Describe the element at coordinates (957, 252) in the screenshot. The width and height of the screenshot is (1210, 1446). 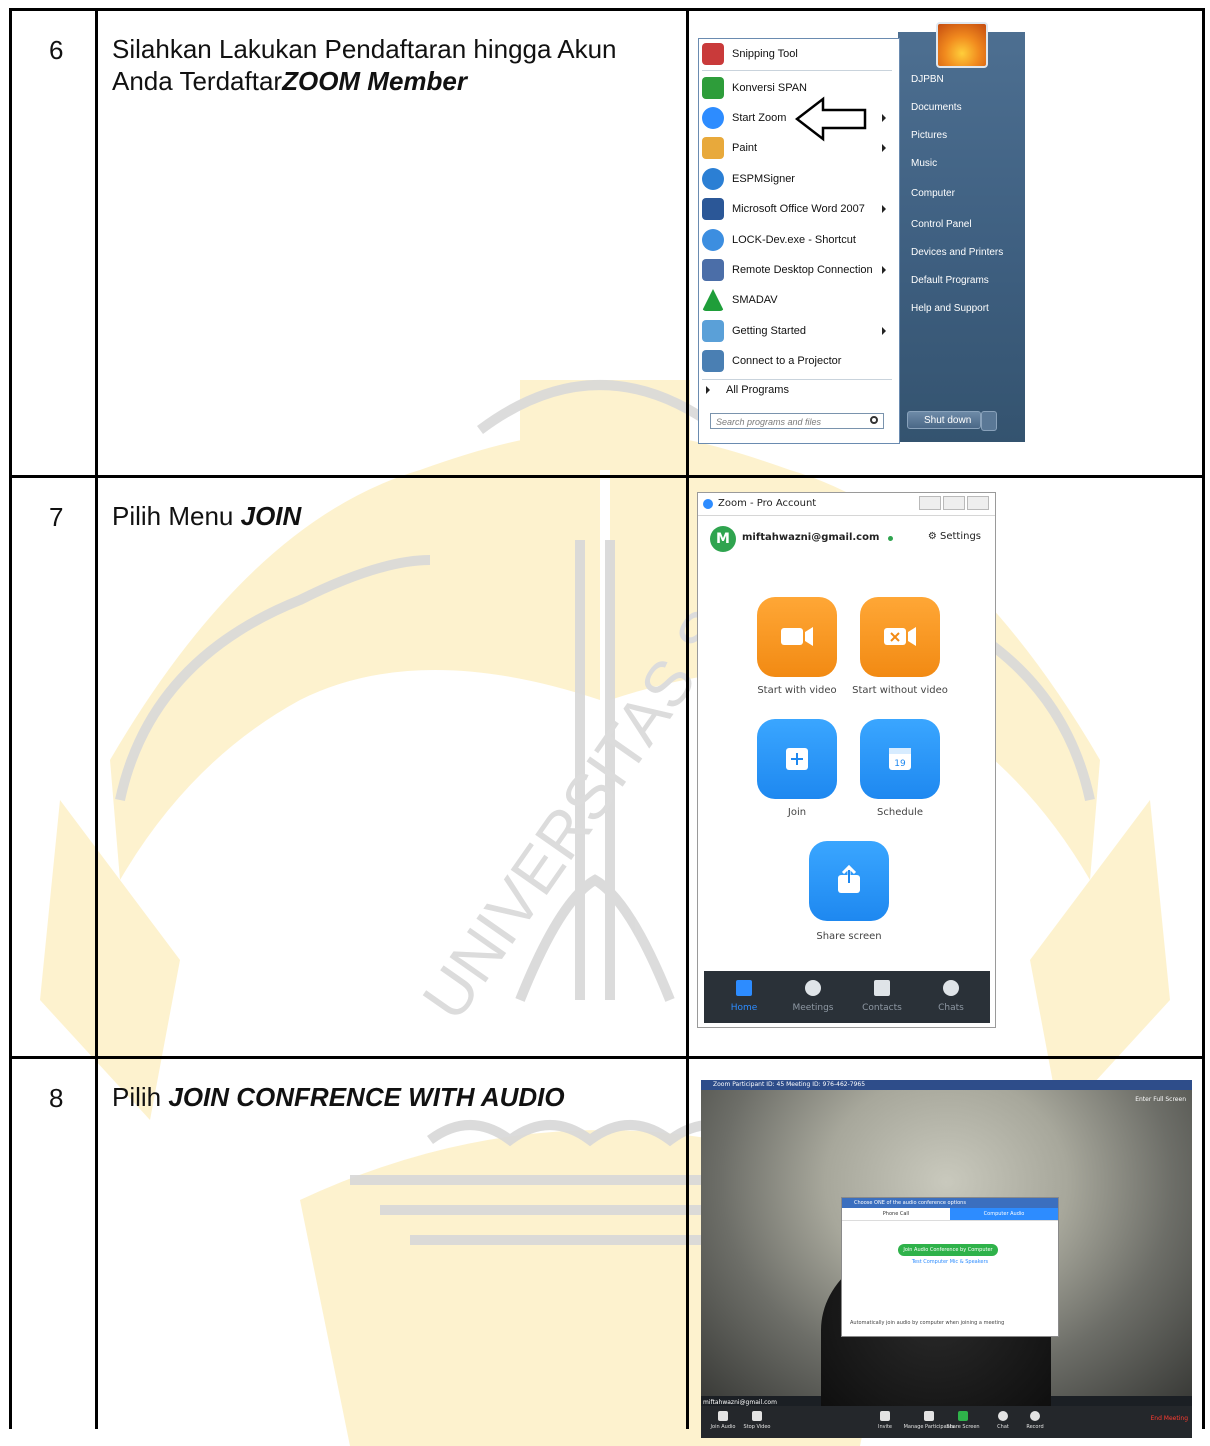
I see `right-item-devices-printers: Devices and Printers` at that location.